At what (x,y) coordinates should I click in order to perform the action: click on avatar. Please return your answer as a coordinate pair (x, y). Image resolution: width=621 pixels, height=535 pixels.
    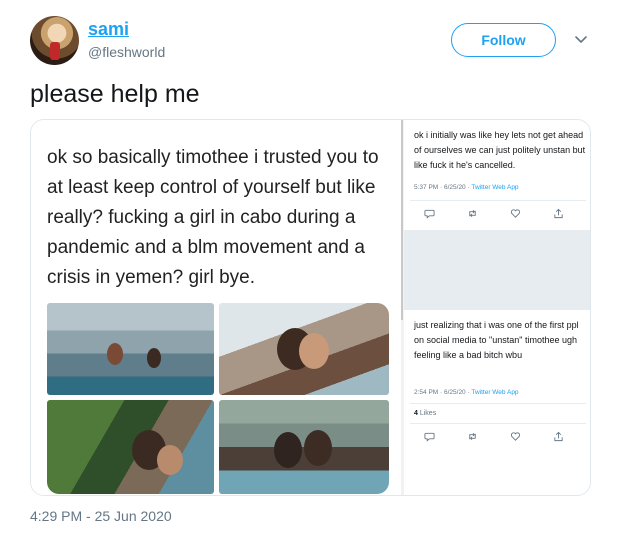
    Looking at the image, I should click on (54, 40).